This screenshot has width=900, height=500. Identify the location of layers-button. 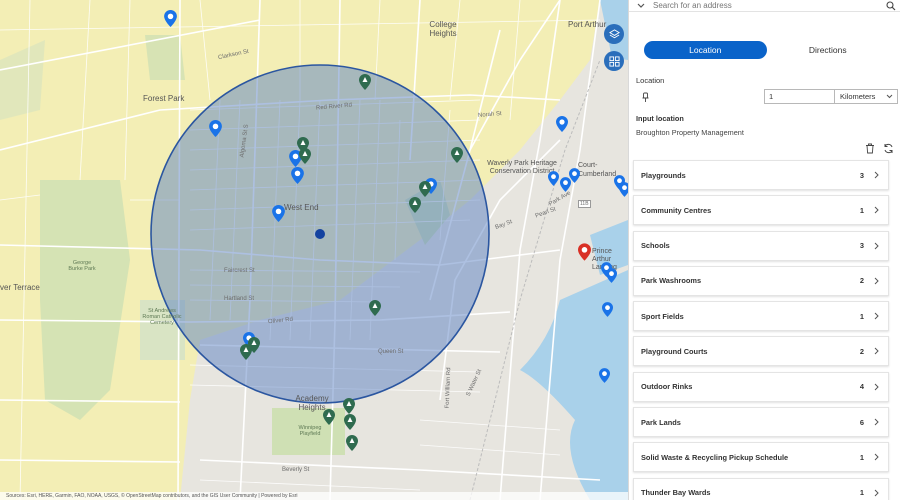
(614, 34).